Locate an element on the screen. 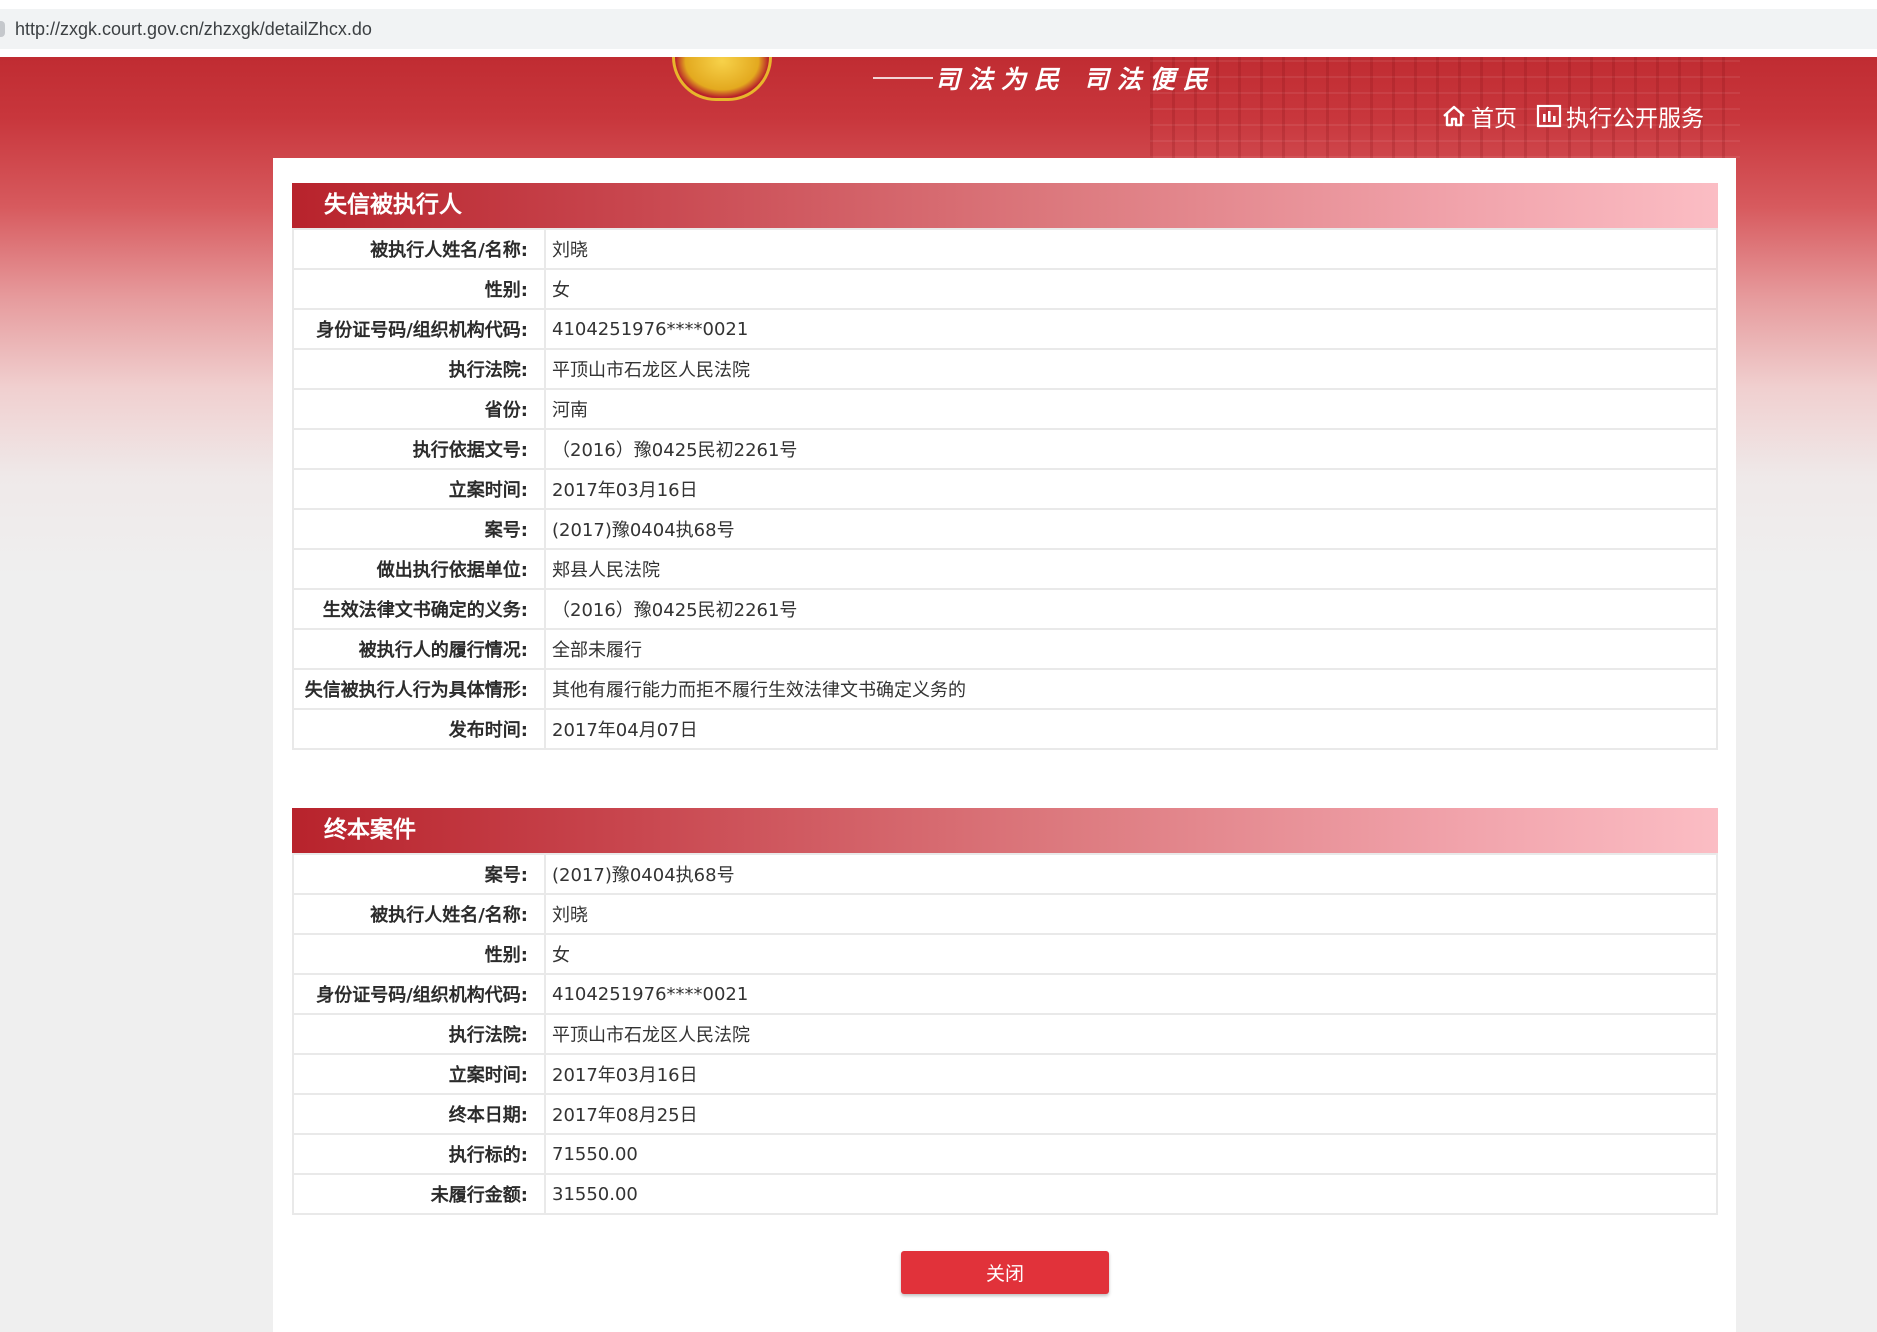 Image resolution: width=1877 pixels, height=1332 pixels. table-row: 未履行金额: 31550.00 is located at coordinates (1005, 1194).